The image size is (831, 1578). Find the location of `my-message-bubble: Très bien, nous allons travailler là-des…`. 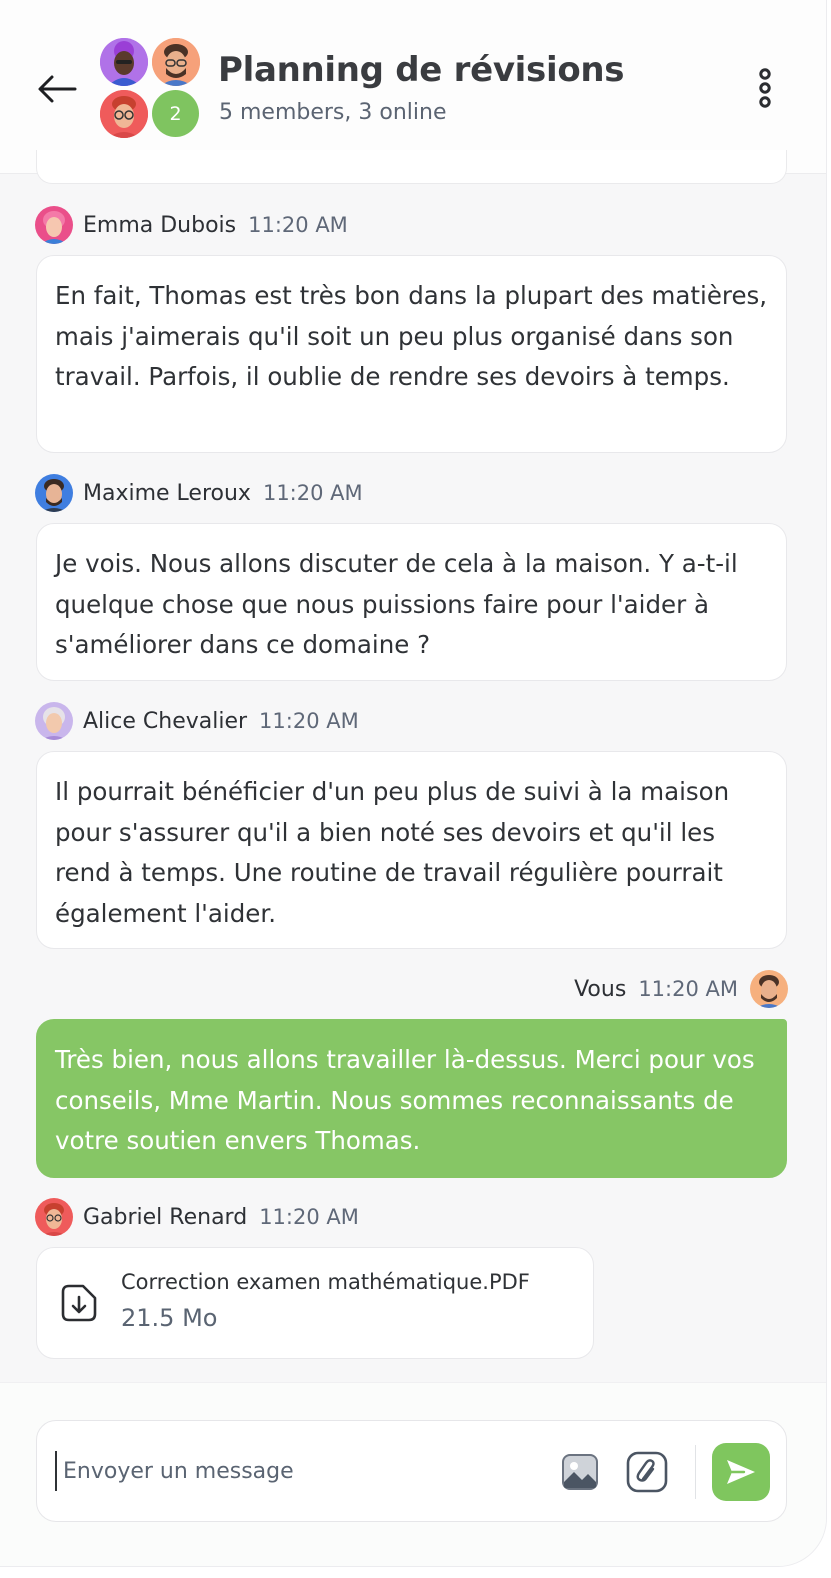

my-message-bubble: Très bien, nous allons travailler là-des… is located at coordinates (411, 1098).